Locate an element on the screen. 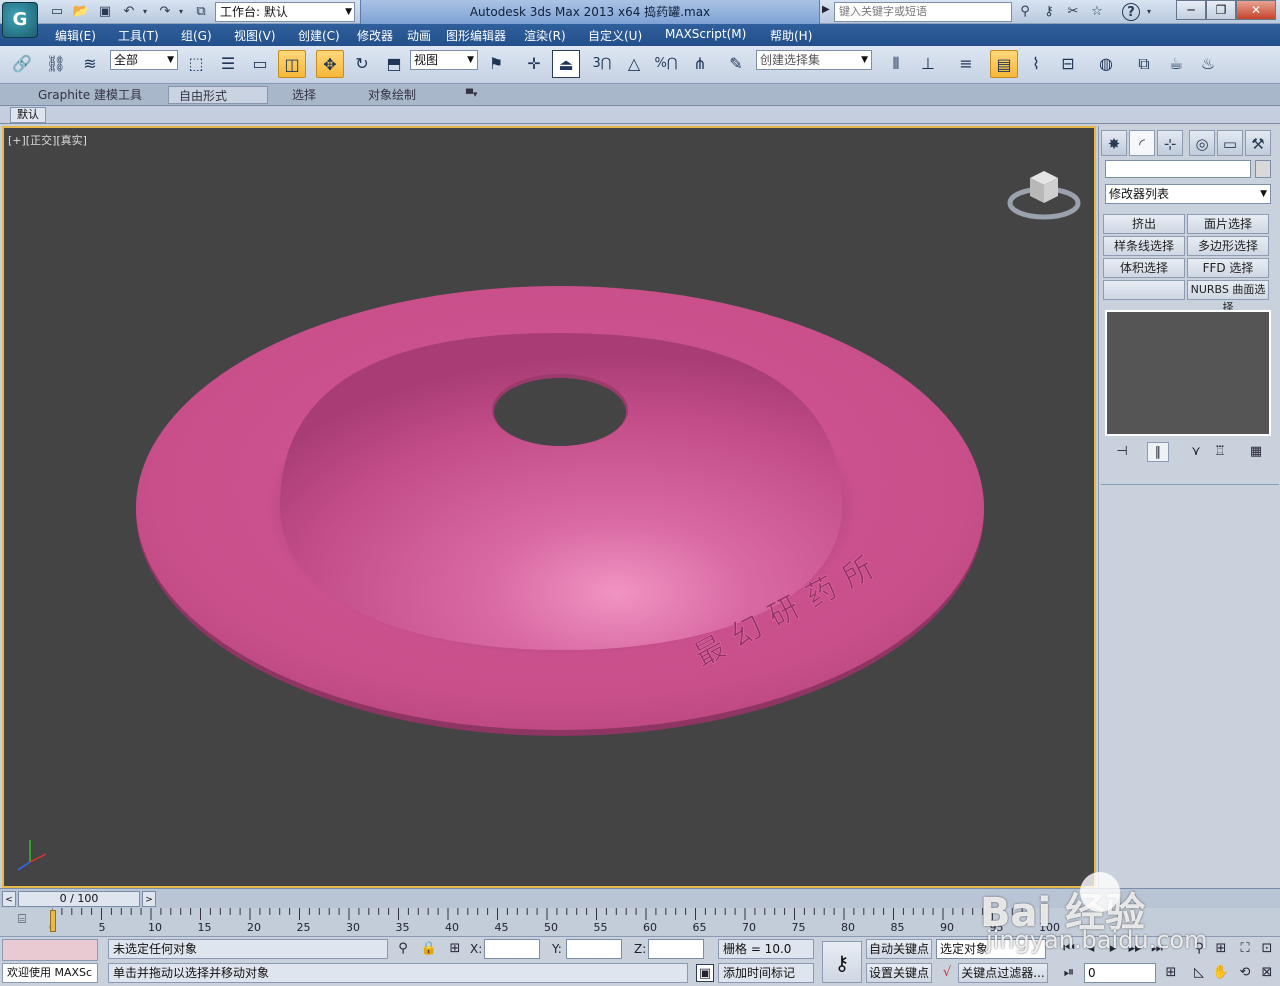 The image size is (1280, 986). tab-graphite: Graphite 建模工具 is located at coordinates (90, 95).